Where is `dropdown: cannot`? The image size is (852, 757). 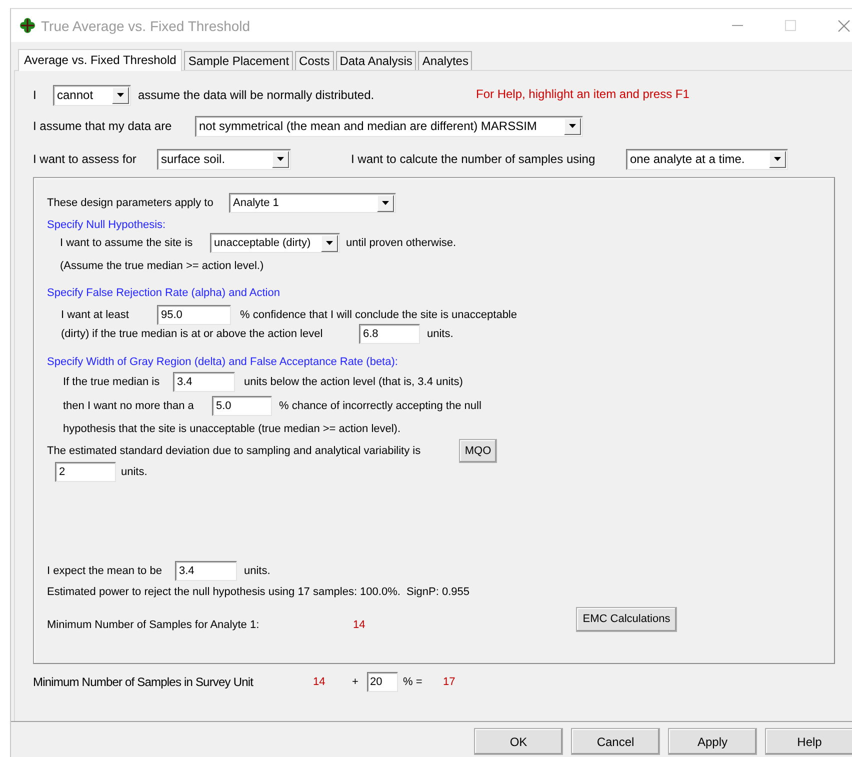
dropdown: cannot is located at coordinates (92, 95).